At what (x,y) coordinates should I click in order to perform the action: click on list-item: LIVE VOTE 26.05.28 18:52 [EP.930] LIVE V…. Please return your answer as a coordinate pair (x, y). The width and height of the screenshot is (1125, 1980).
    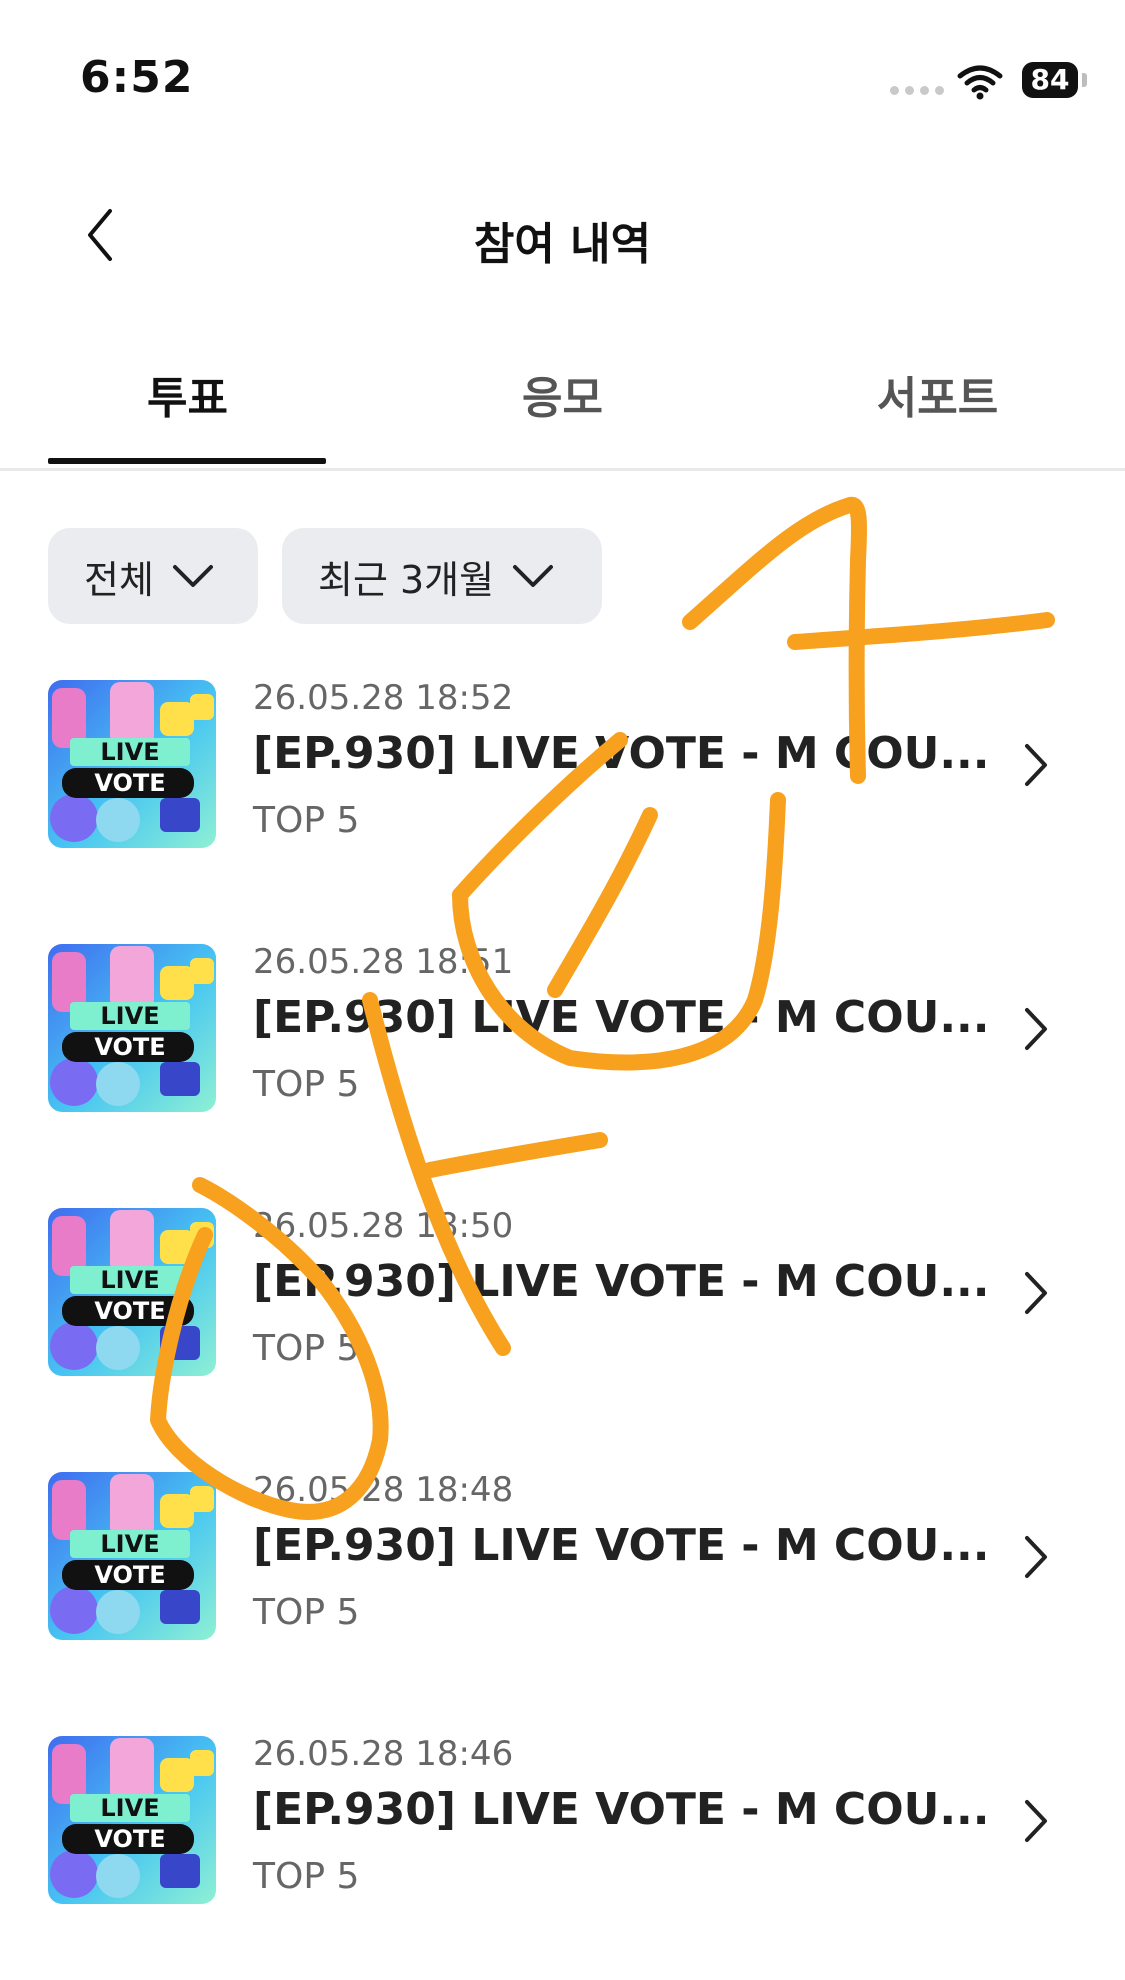
    Looking at the image, I should click on (562, 792).